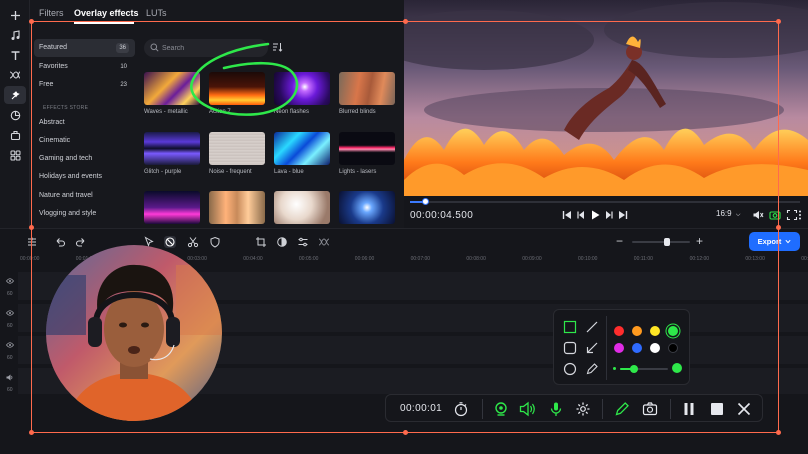 The image size is (808, 454). I want to click on volume-icon, so click(758, 215).